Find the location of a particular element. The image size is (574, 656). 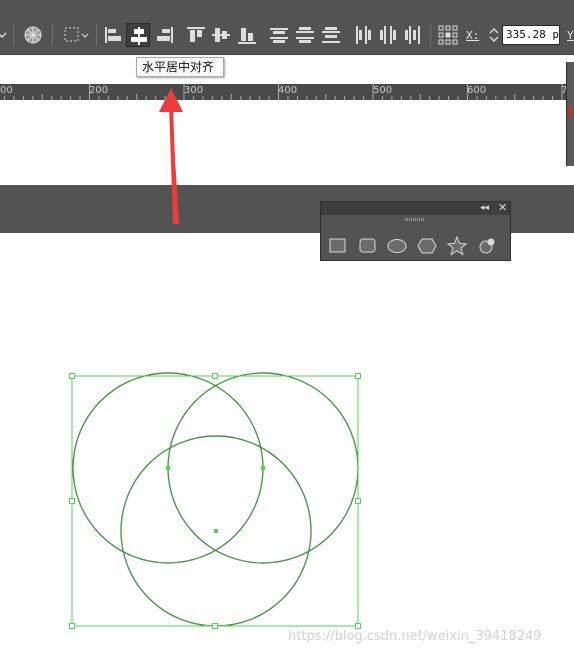

shape-tools-panel: ◂◂ ✕ is located at coordinates (415, 231).